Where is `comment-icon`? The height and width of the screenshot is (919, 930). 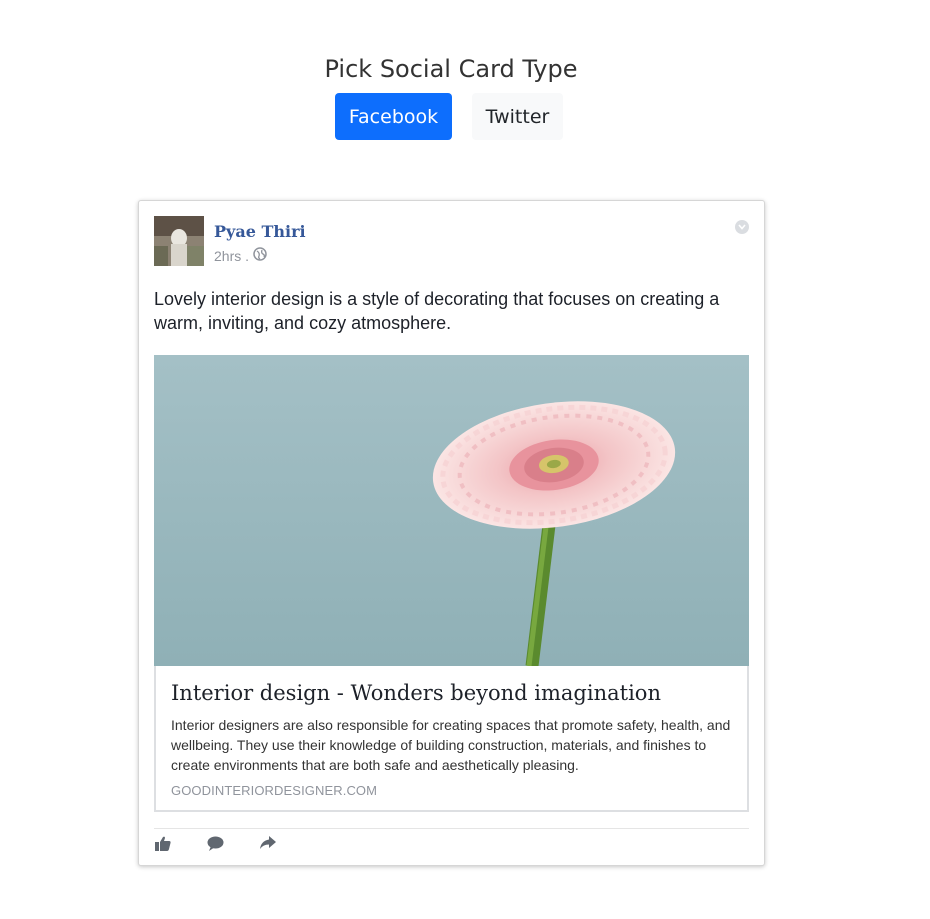 comment-icon is located at coordinates (215, 843).